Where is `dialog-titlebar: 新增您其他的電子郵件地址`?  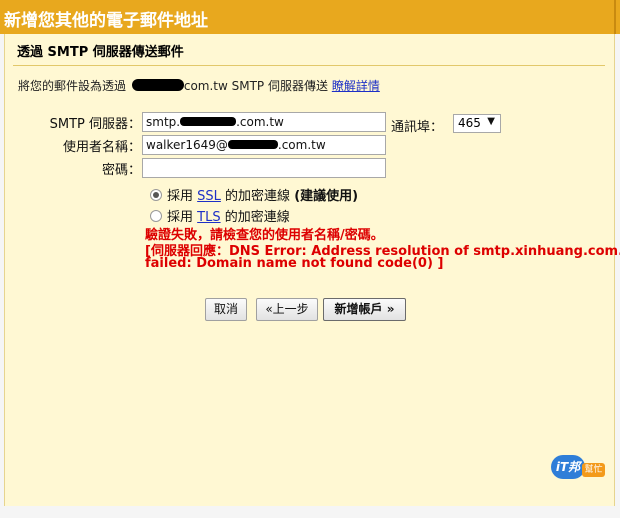 dialog-titlebar: 新增您其他的電子郵件地址 is located at coordinates (310, 17).